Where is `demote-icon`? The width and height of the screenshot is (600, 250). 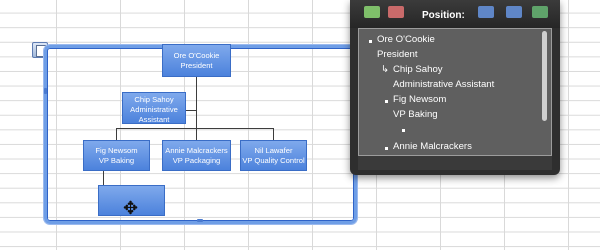 demote-icon is located at coordinates (514, 12).